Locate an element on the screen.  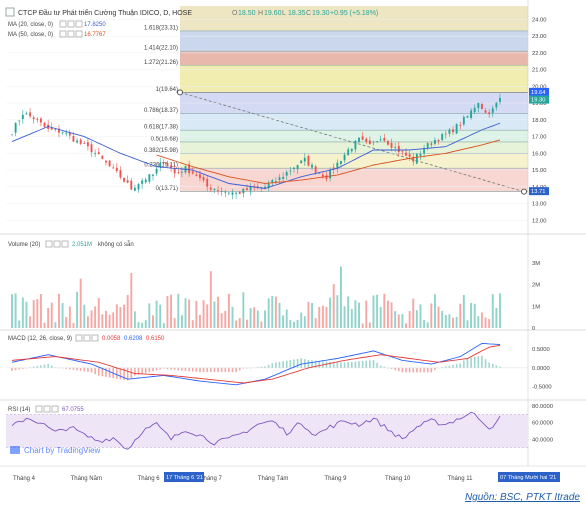
tradingview-watermark: Chart by TradingView is located at coordinates (55, 450).